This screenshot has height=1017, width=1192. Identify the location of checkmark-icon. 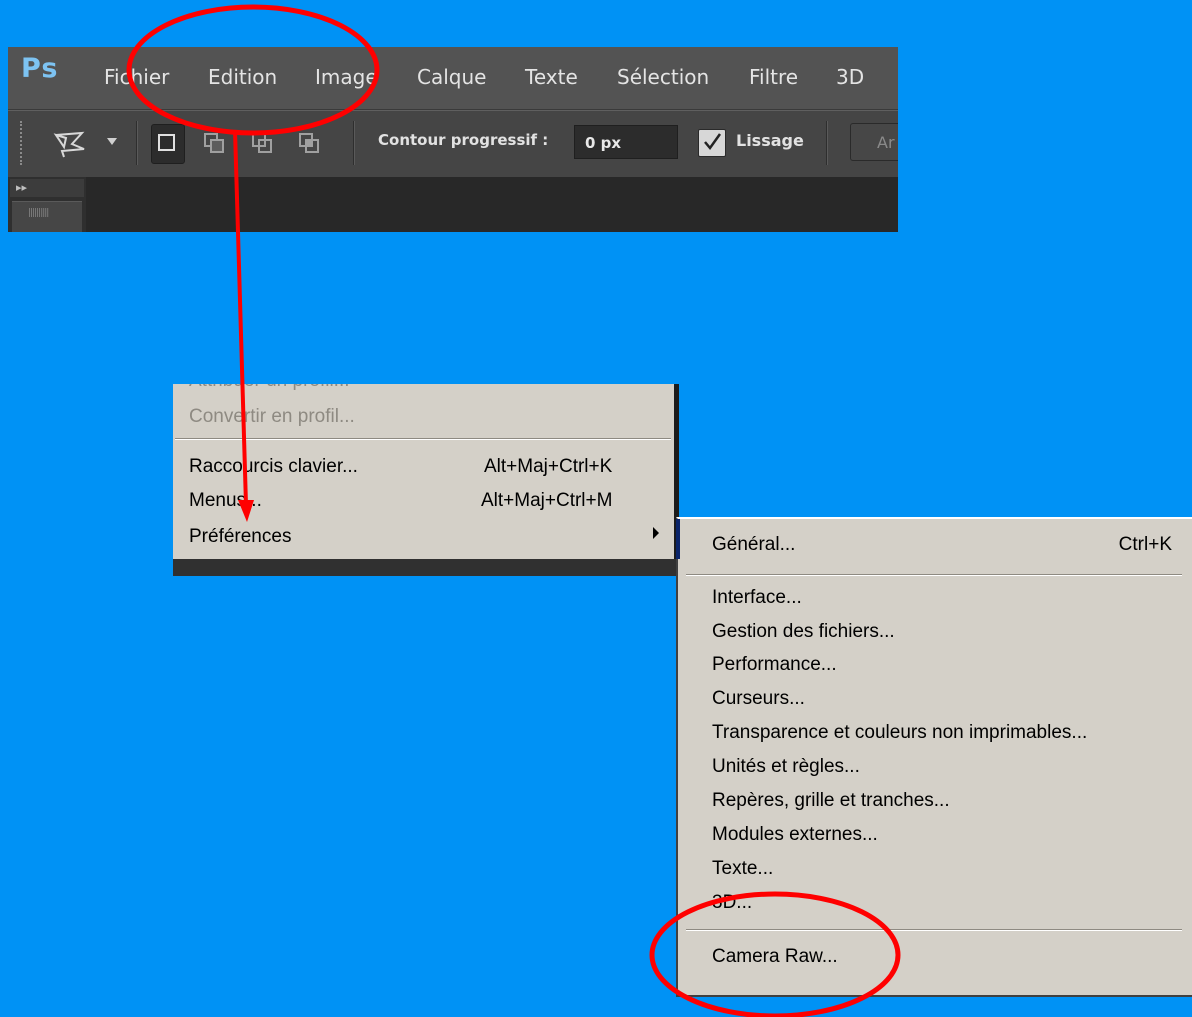
(713, 142).